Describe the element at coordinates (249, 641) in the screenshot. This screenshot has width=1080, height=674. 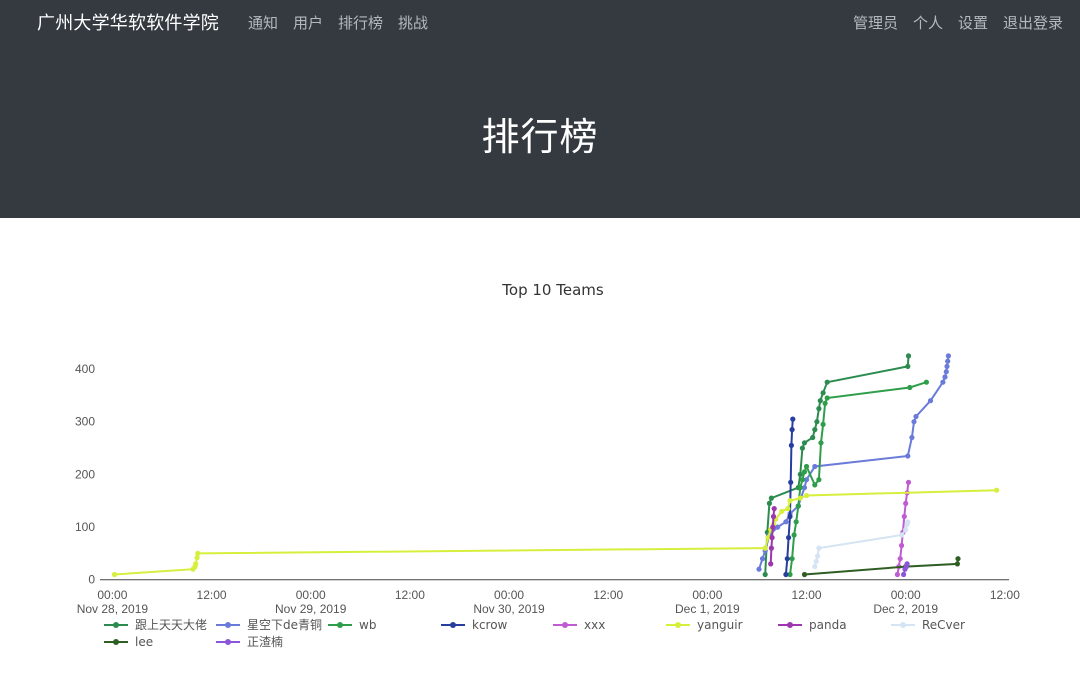
I see `legend-item: 正渣楠` at that location.